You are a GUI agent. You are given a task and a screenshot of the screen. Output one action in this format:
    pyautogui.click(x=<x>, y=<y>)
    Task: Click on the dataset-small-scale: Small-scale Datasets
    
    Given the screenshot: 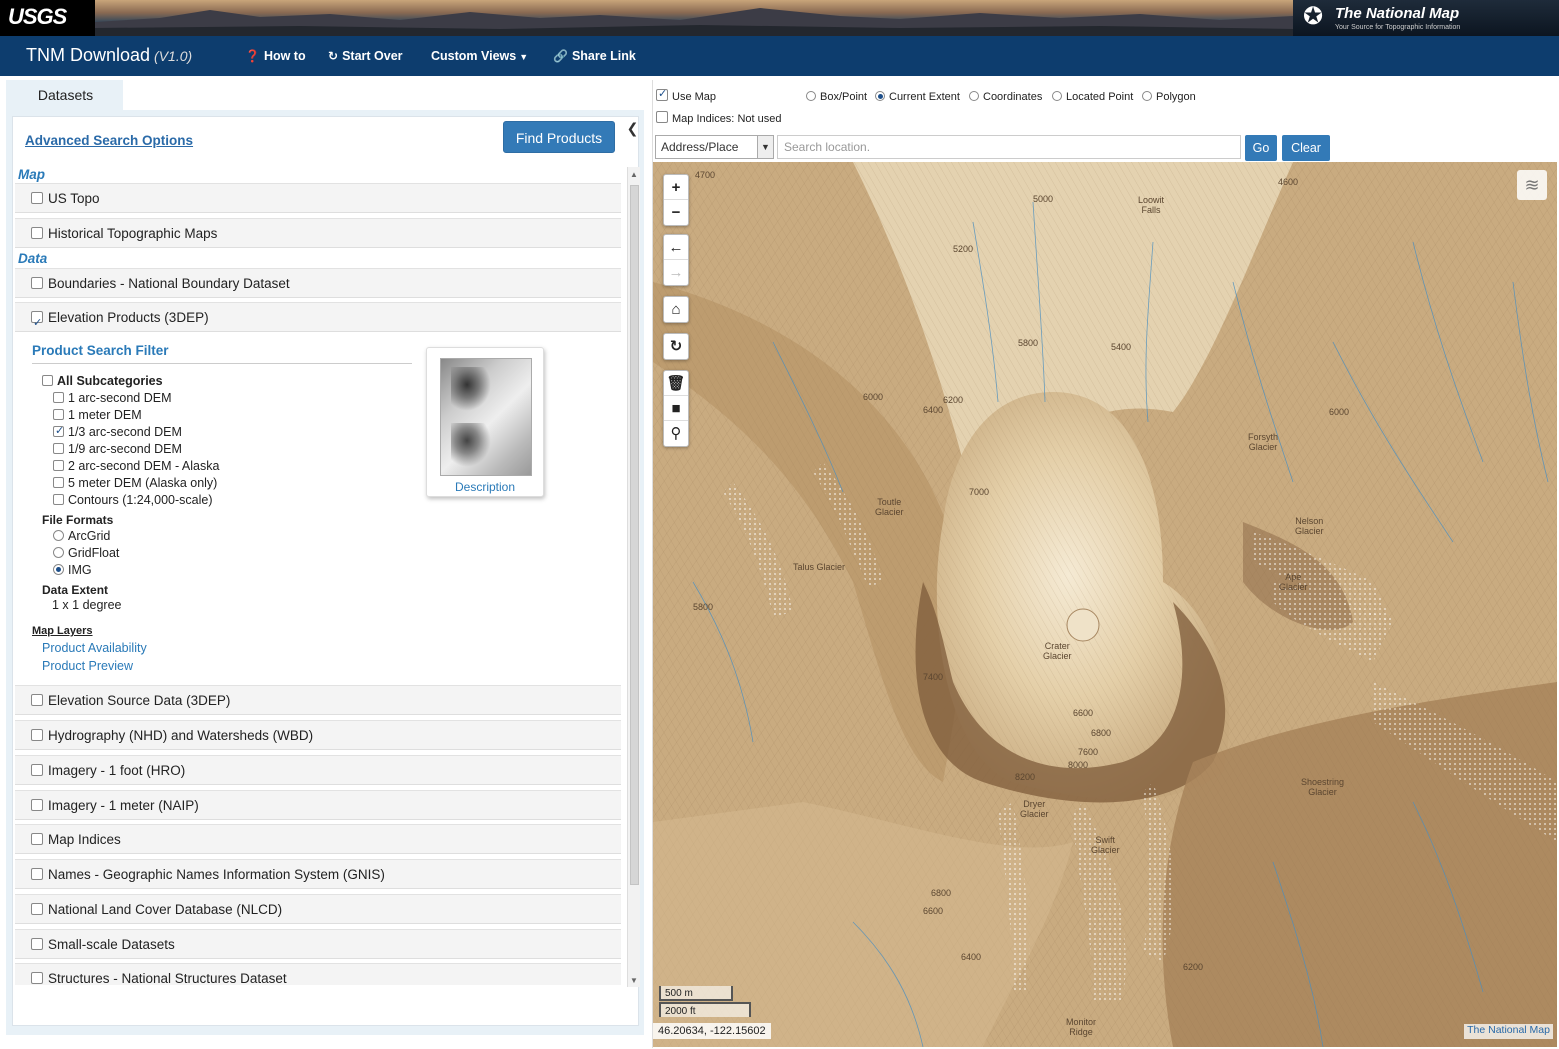 What is the action you would take?
    pyautogui.click(x=318, y=944)
    